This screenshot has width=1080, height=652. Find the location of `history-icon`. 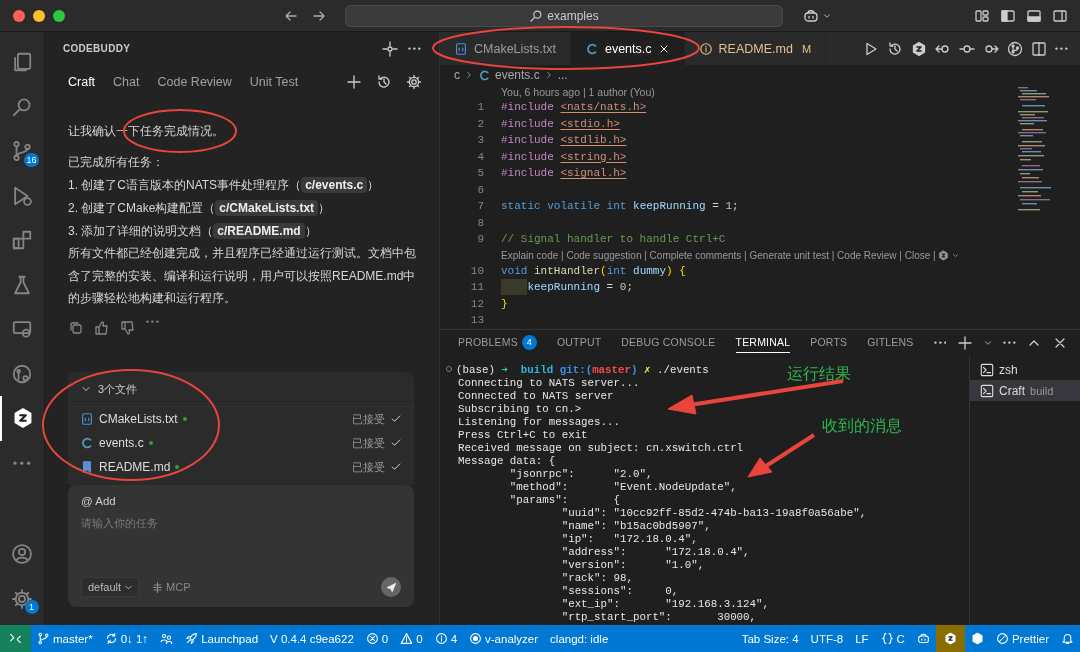

history-icon is located at coordinates (384, 82).